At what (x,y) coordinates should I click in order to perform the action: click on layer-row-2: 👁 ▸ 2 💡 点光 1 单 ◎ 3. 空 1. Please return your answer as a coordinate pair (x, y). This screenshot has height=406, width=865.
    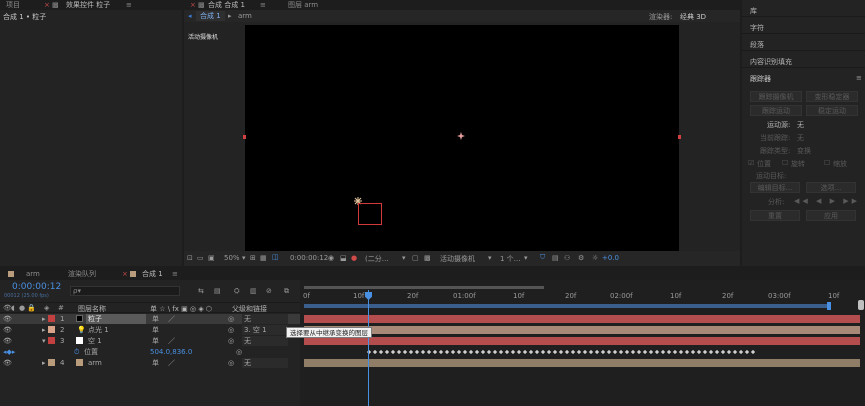
    Looking at the image, I should click on (150, 330).